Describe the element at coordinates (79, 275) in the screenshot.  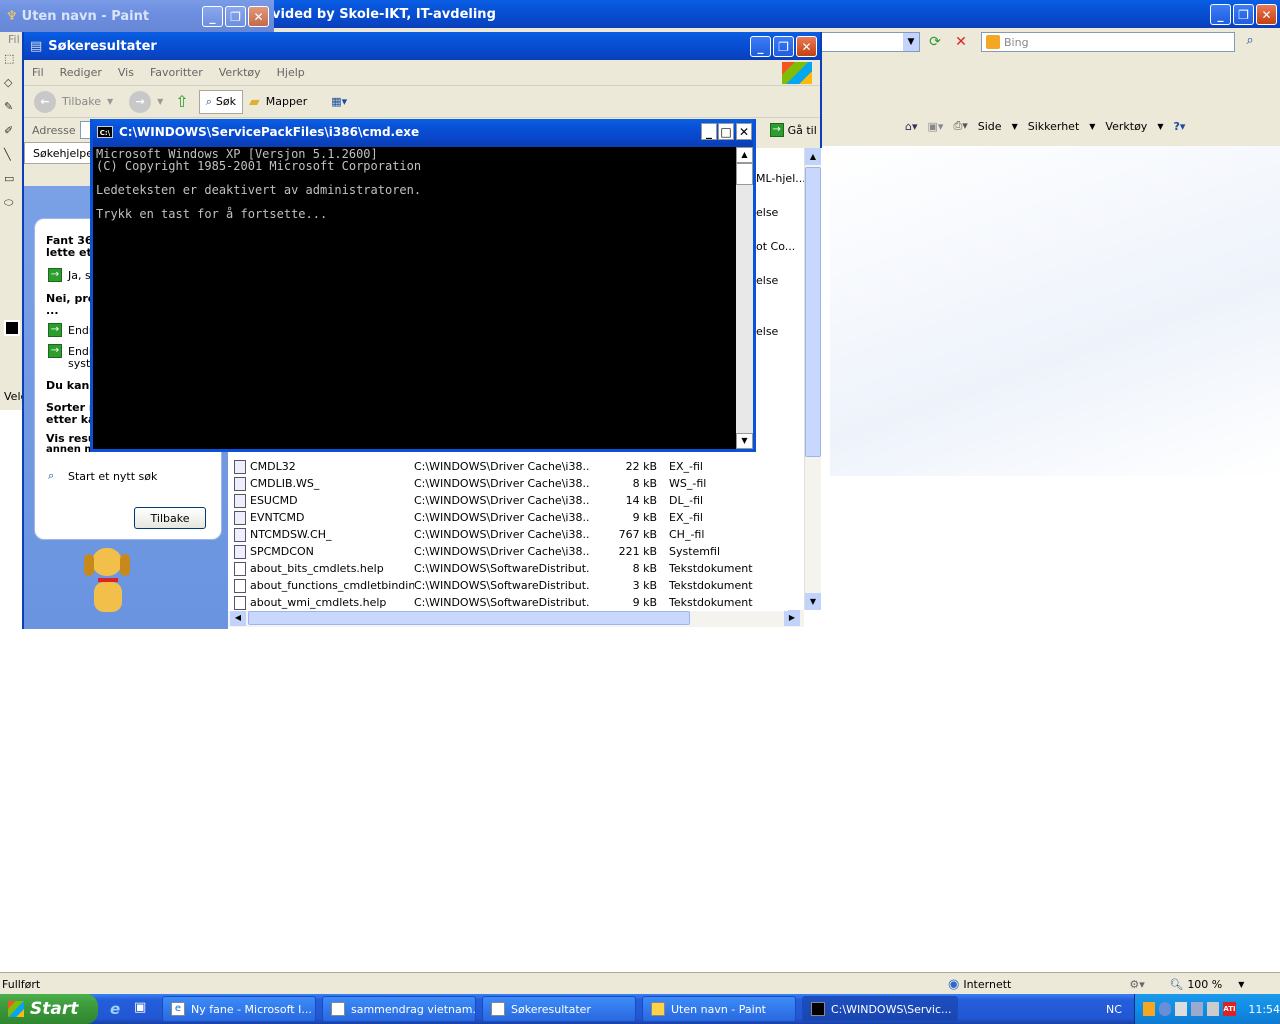
I see `yes-link: Ja, s` at that location.